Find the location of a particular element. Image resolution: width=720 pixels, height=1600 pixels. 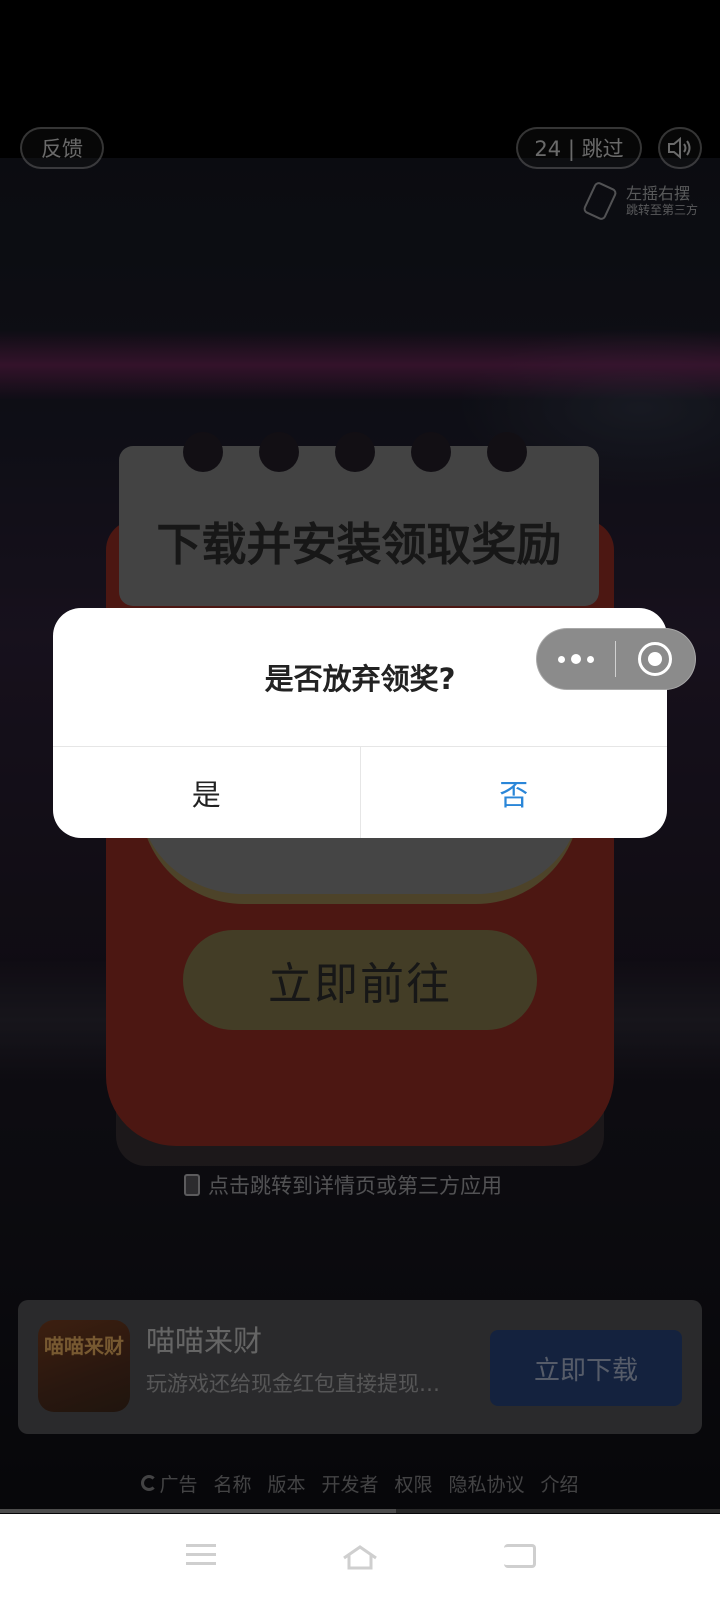

miniprogram-capsule is located at coordinates (616, 659).